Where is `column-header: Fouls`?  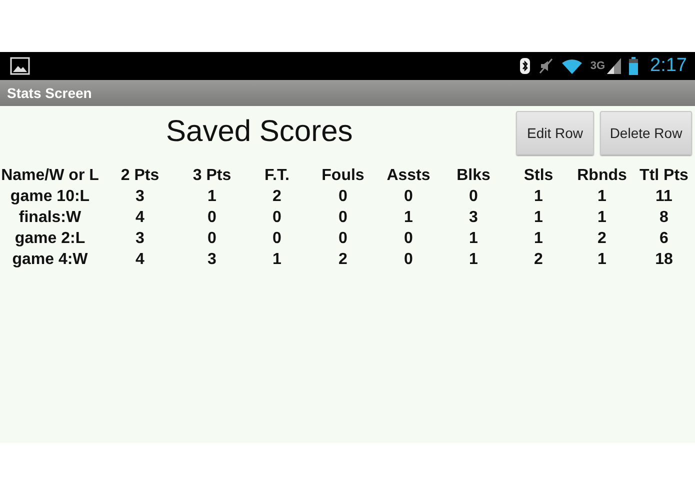 column-header: Fouls is located at coordinates (343, 176).